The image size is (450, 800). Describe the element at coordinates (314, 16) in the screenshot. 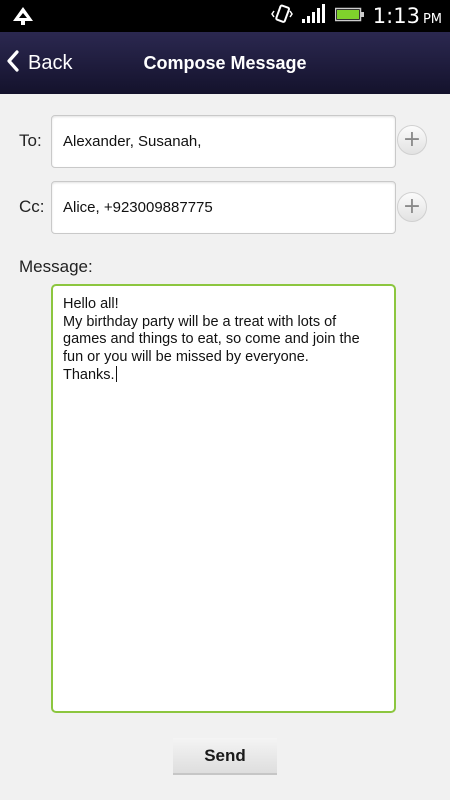

I see `signal-icon` at that location.